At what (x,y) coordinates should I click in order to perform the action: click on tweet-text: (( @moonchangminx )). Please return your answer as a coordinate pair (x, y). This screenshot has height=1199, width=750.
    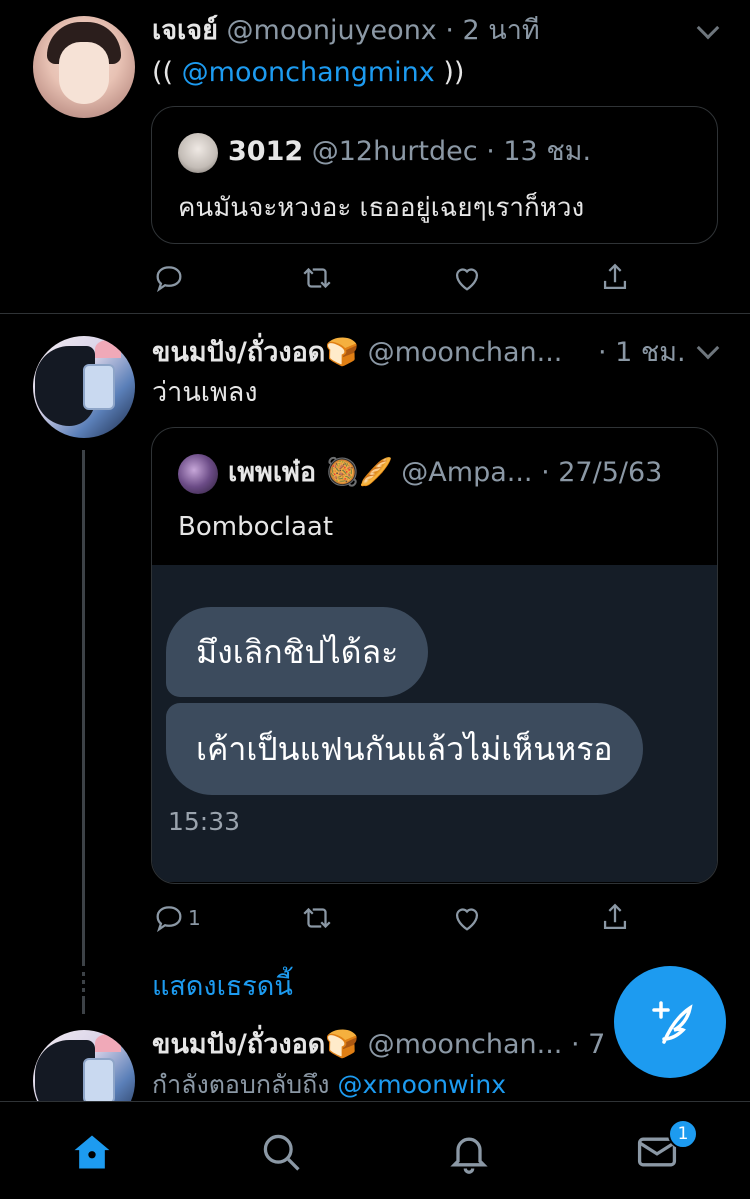
    Looking at the image, I should click on (308, 73).